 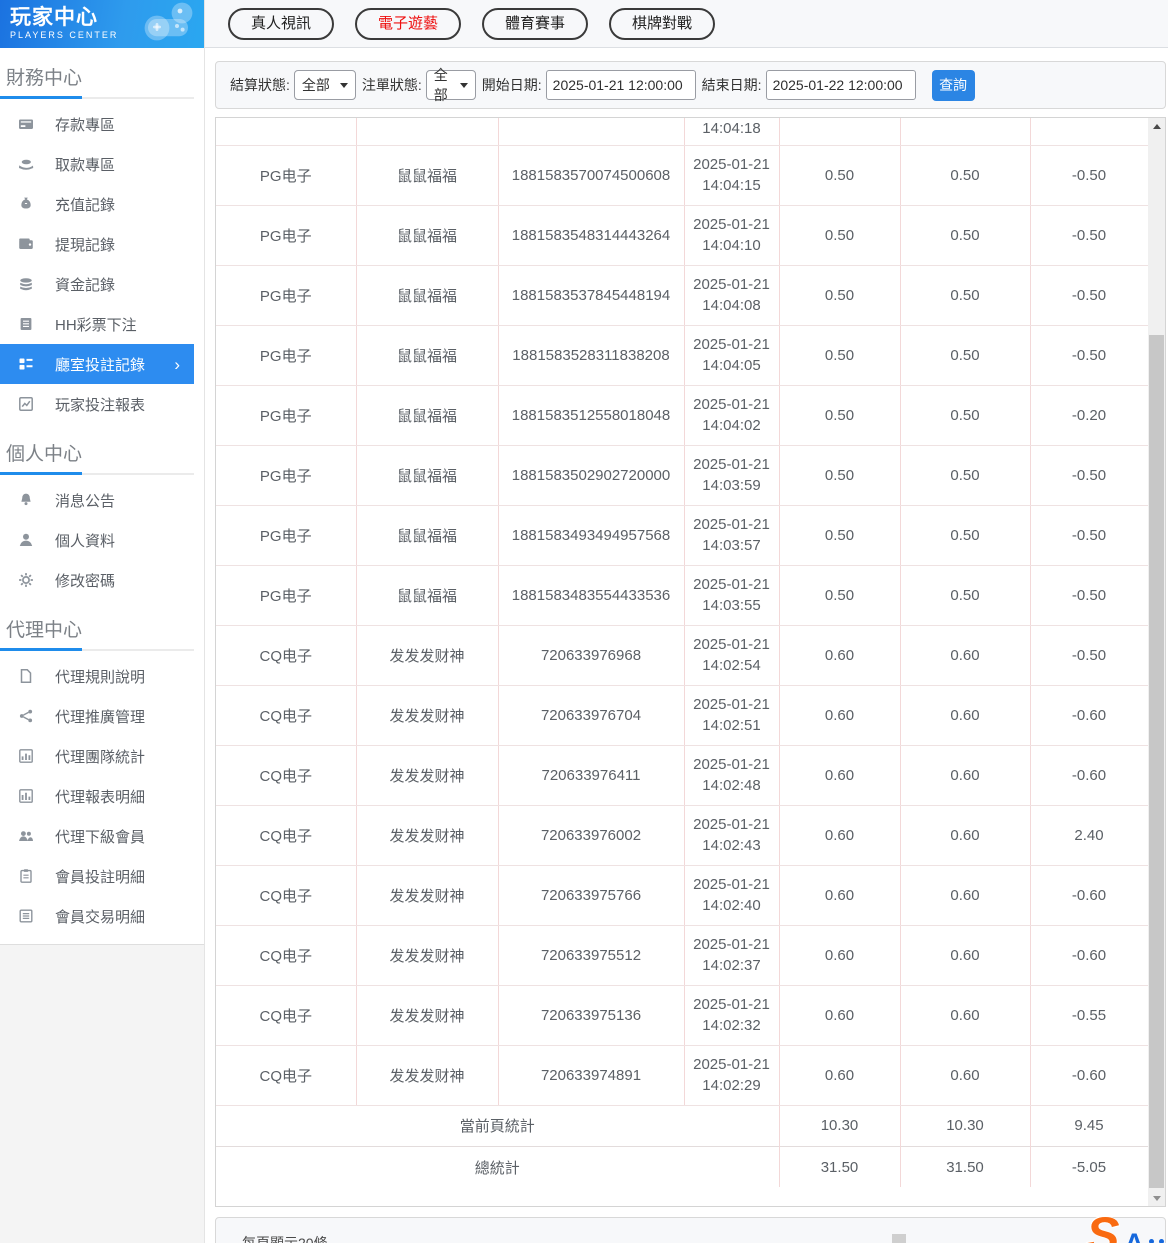 I want to click on sidebar-item: 修改密碼, so click(x=102, y=580).